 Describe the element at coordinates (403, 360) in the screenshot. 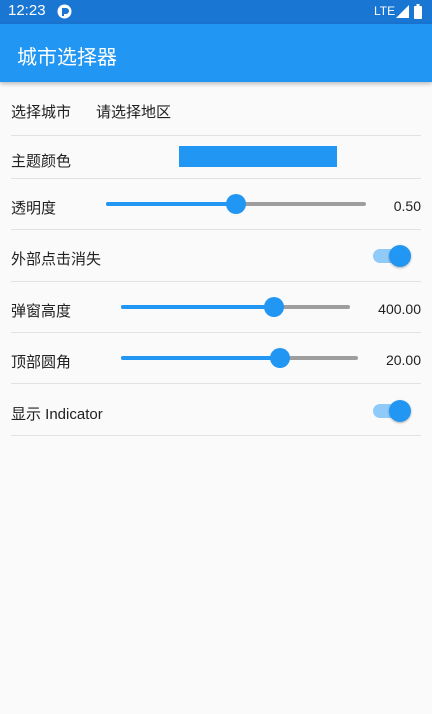

I see `top-radius-value: 20.00` at that location.